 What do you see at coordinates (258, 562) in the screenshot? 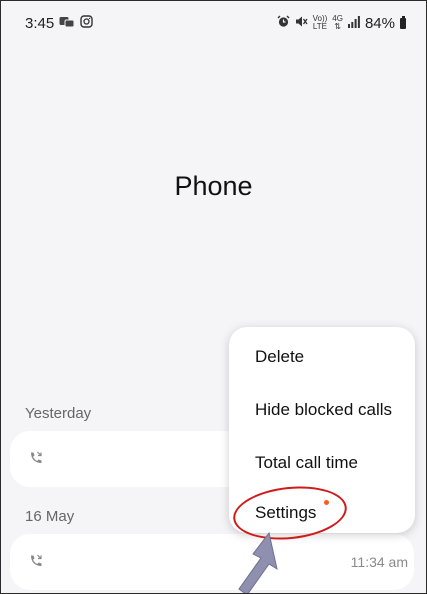
I see `pointer-arrow-icon` at bounding box center [258, 562].